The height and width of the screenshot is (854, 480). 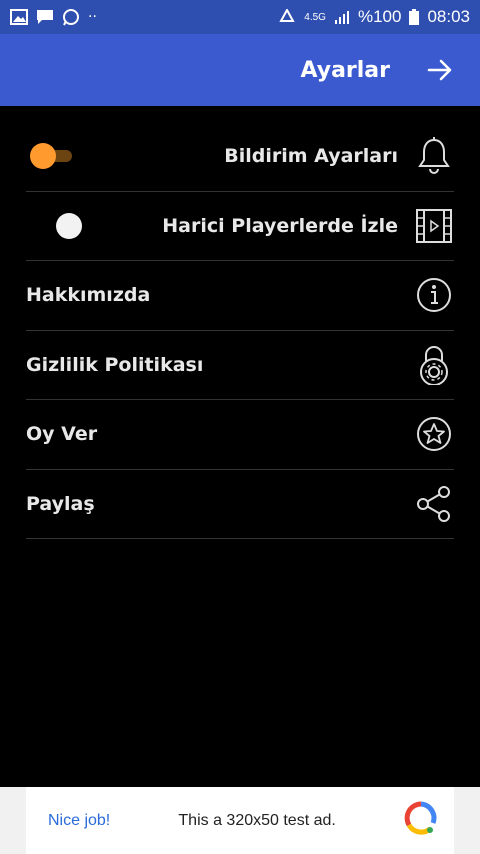 What do you see at coordinates (434, 434) in the screenshot?
I see `star-icon` at bounding box center [434, 434].